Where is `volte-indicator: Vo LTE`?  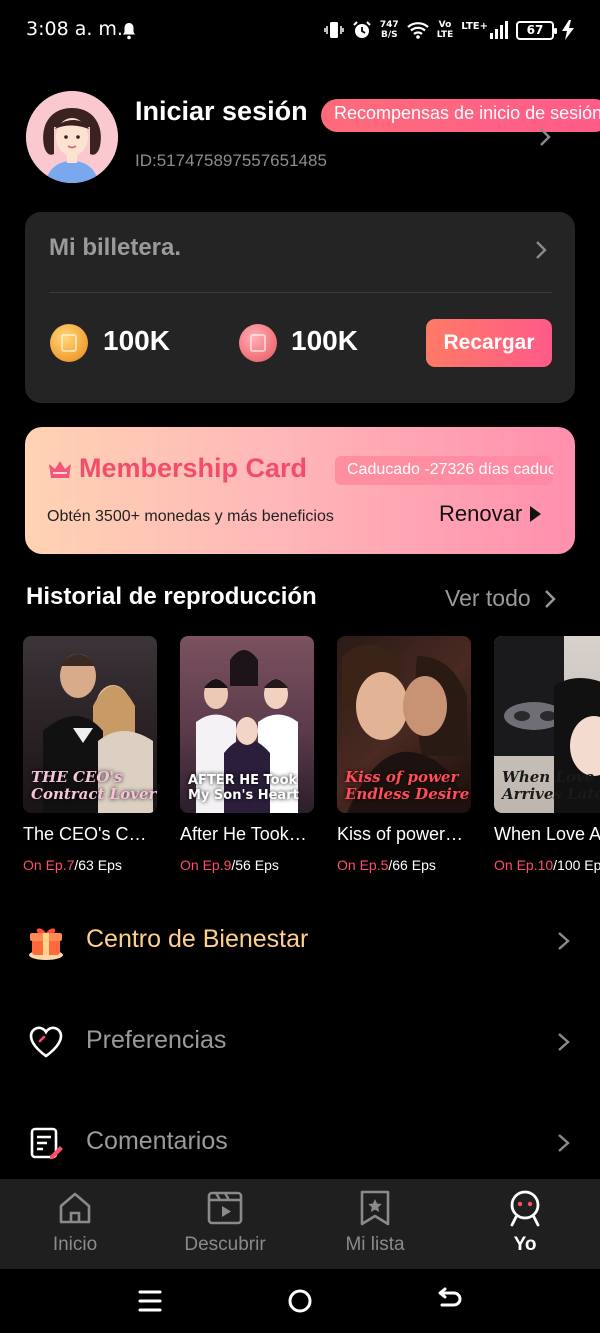 volte-indicator: Vo LTE is located at coordinates (445, 30).